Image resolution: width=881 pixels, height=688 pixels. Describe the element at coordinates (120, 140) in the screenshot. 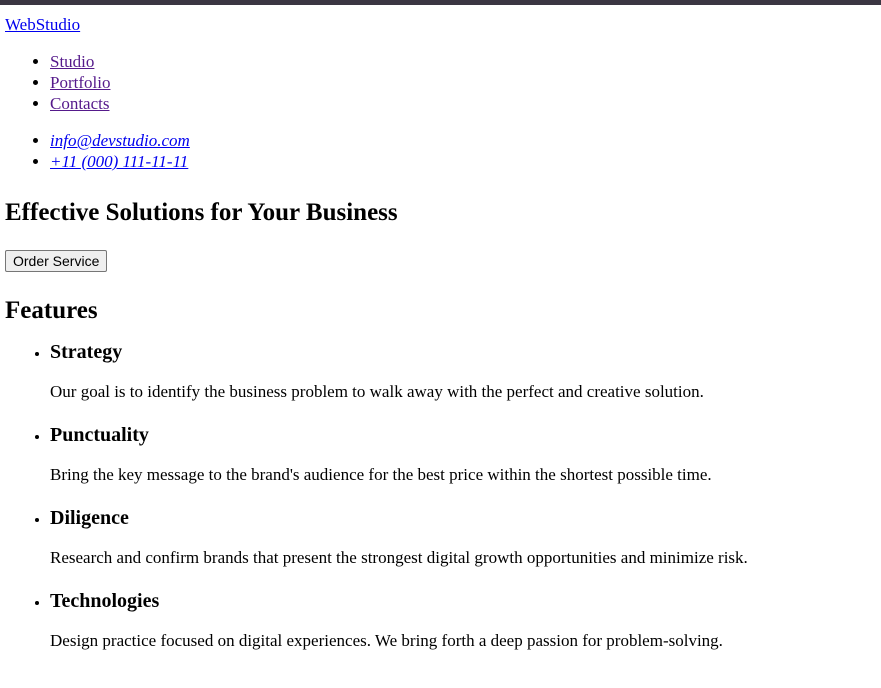

I see `email-link: info@devstudio.com` at that location.